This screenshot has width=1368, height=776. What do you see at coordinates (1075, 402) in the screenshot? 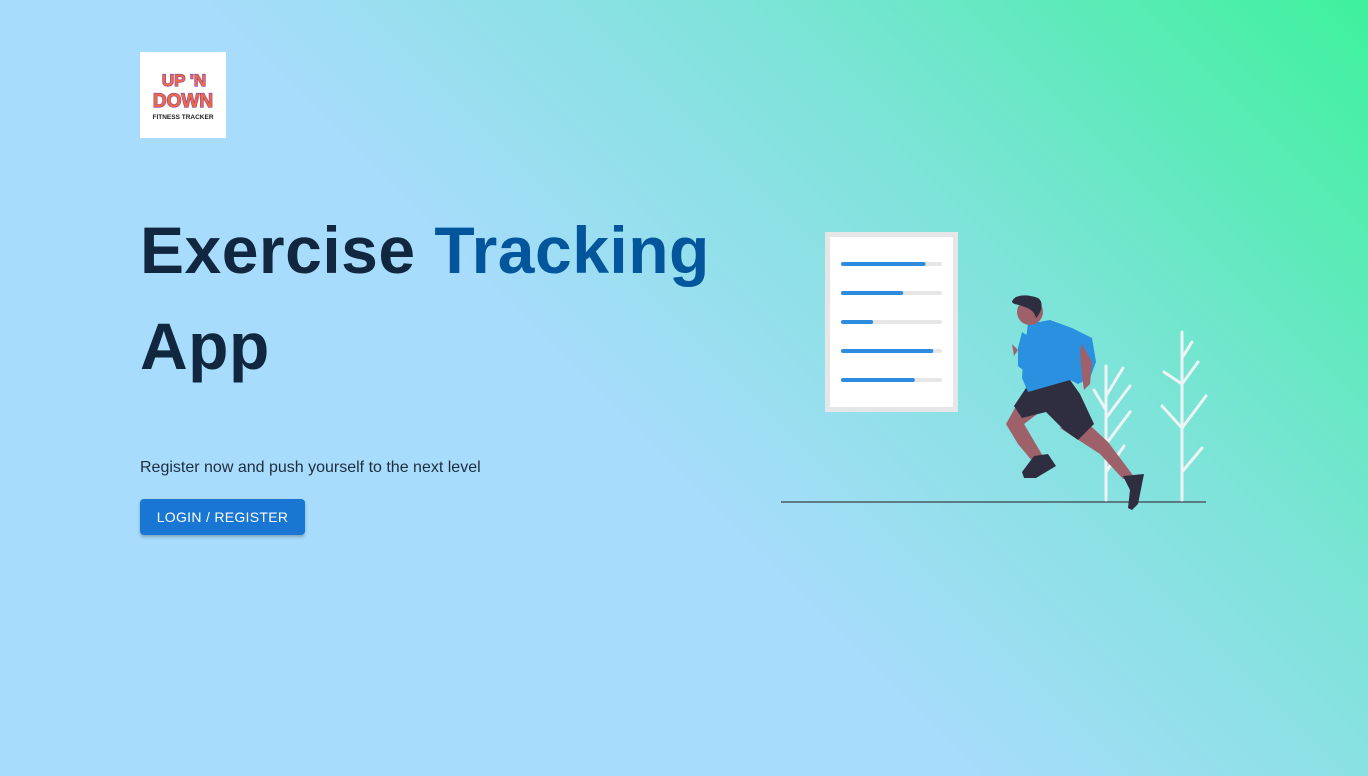
I see `runner-icon` at bounding box center [1075, 402].